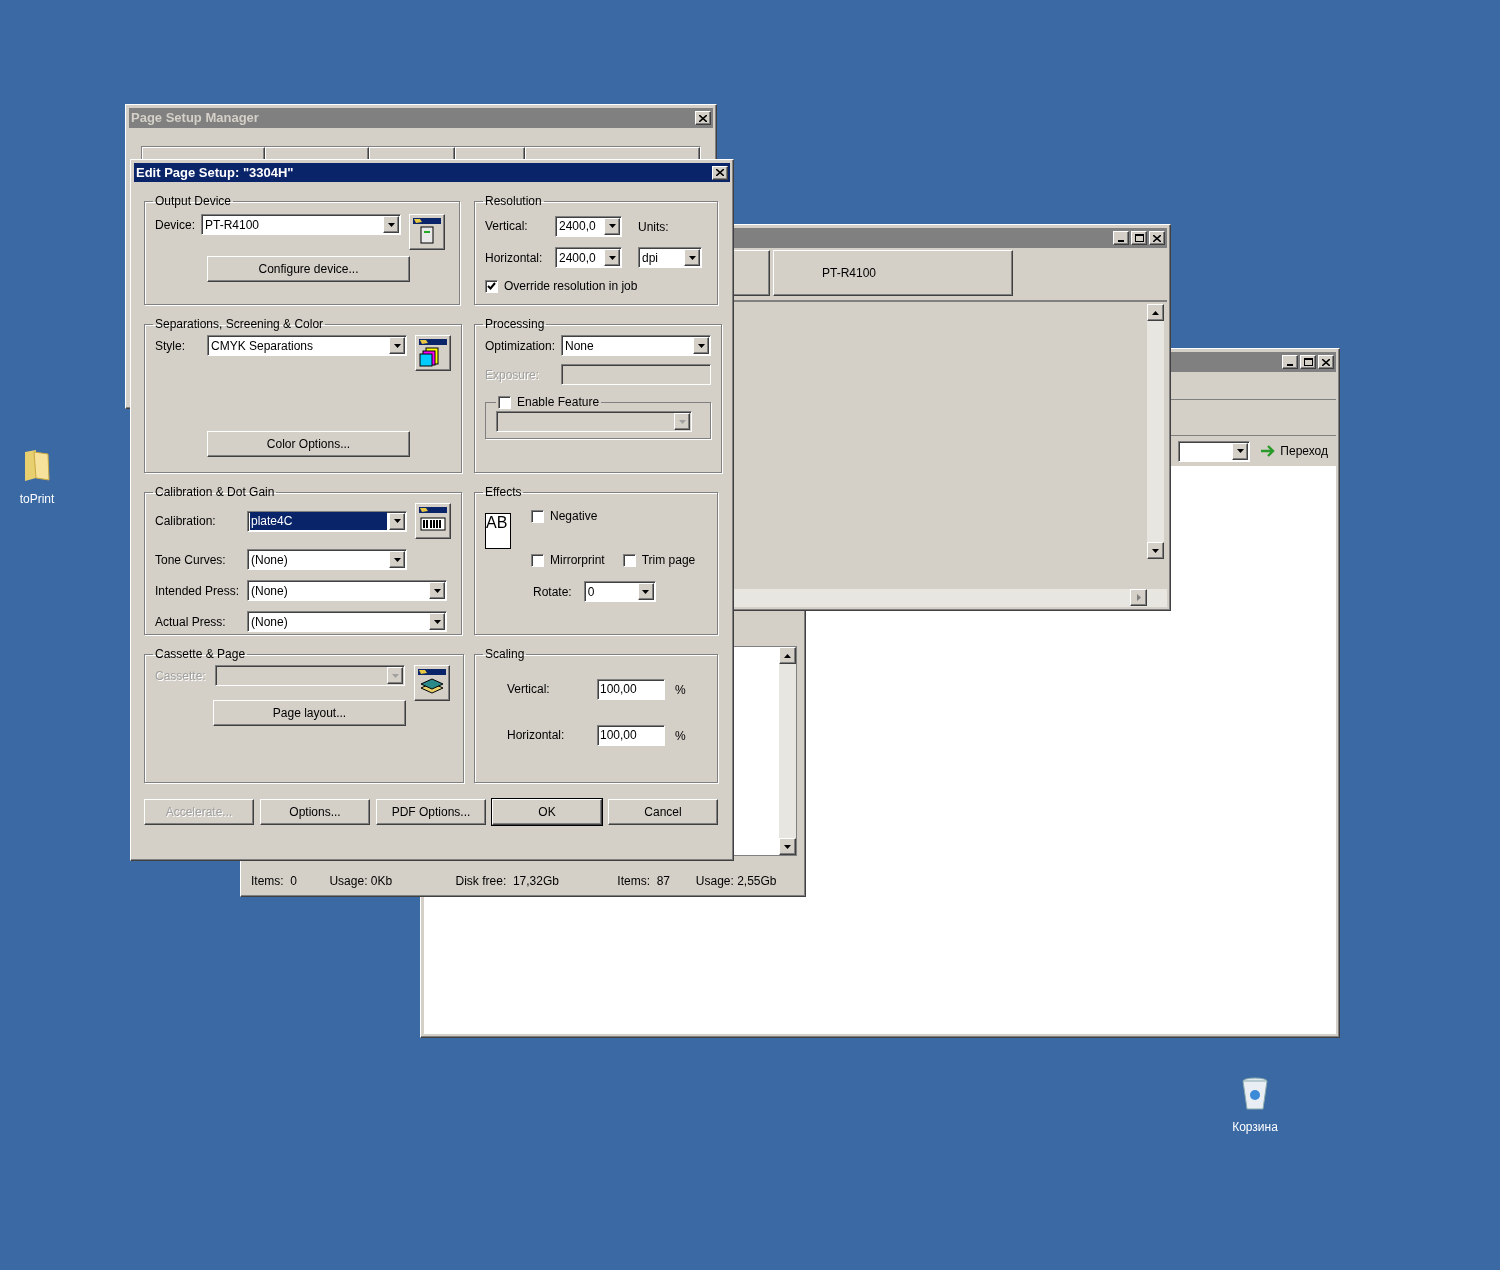 The height and width of the screenshot is (1270, 1500). Describe the element at coordinates (274, 881) in the screenshot. I see `status-text: Items: 0` at that location.